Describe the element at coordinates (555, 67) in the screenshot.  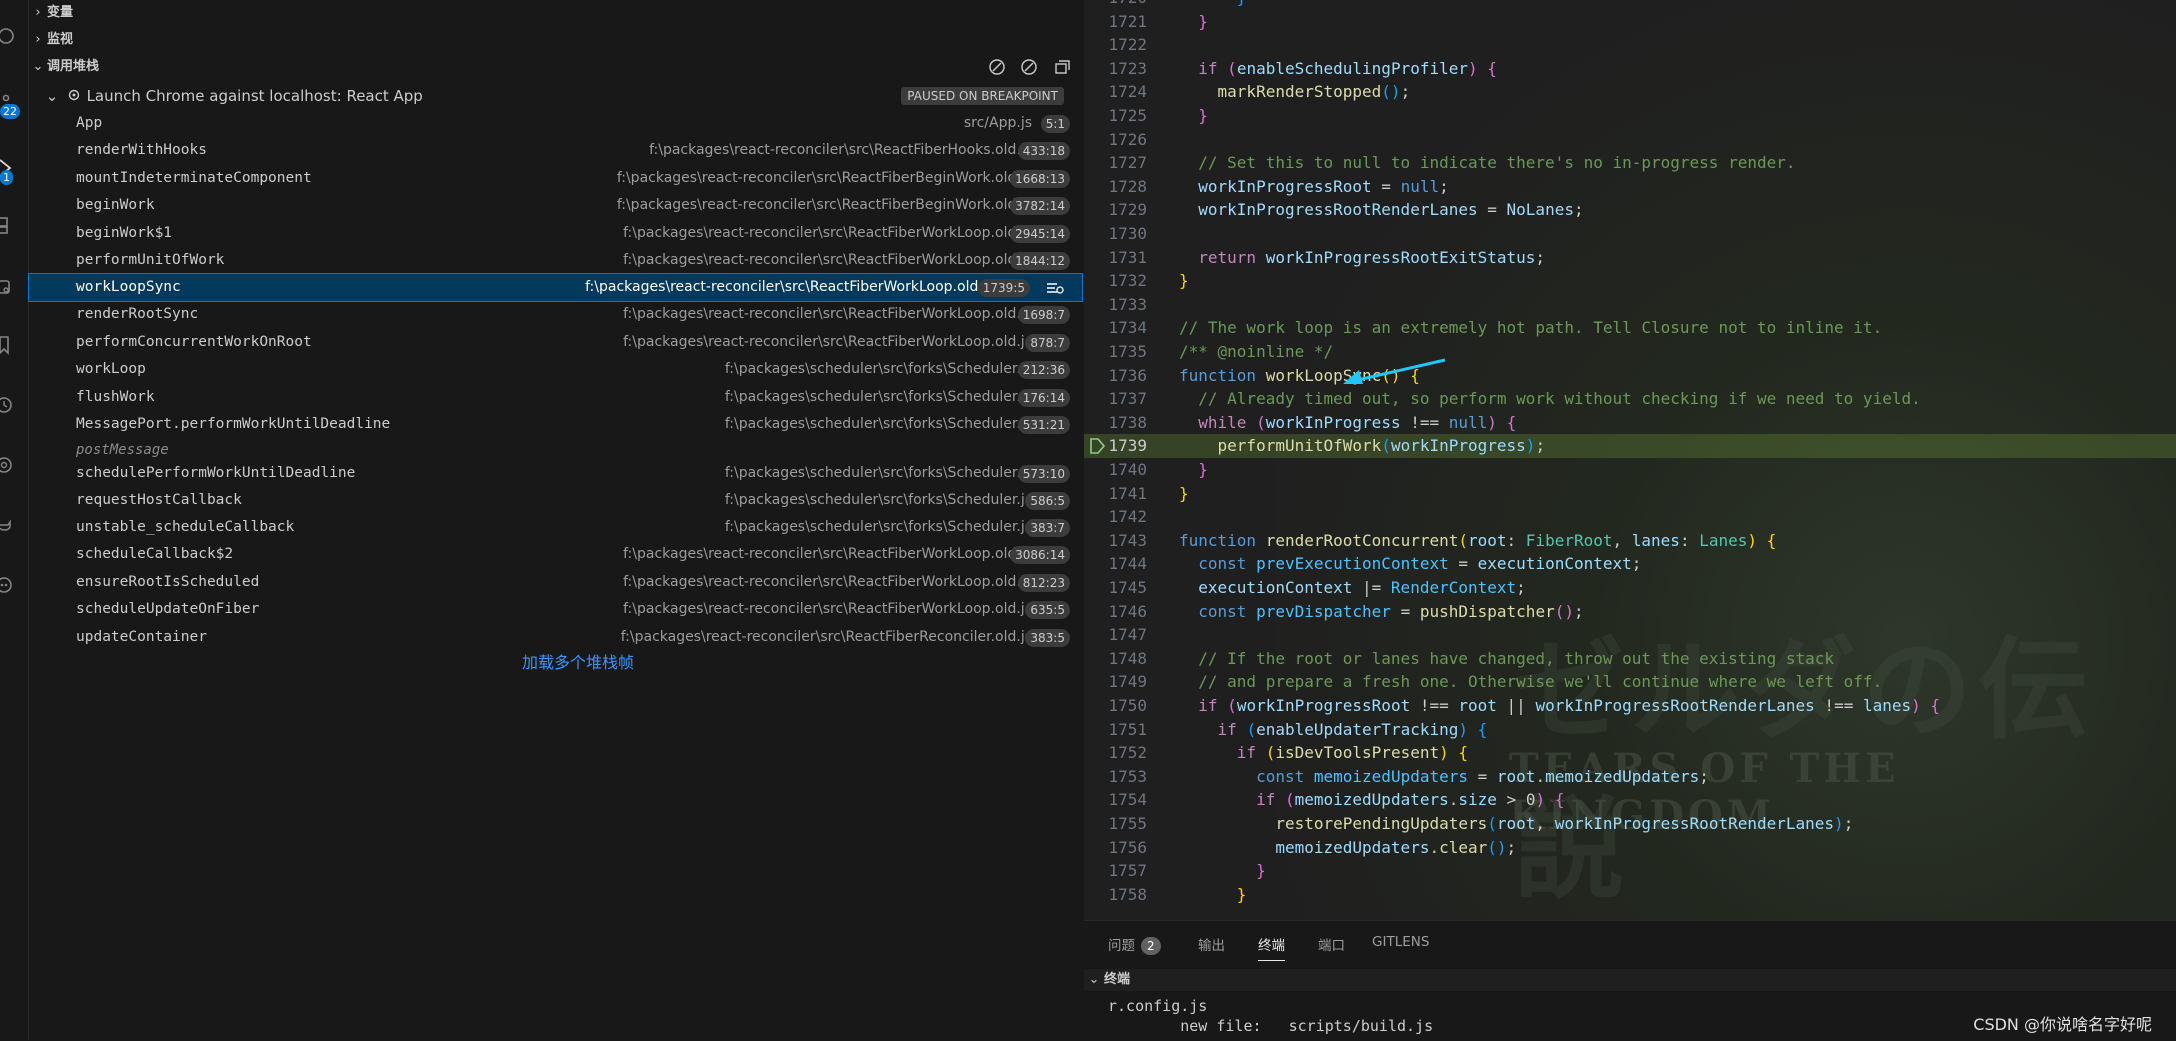
I see `callstack-section: ⌄ 调用堆栈` at that location.